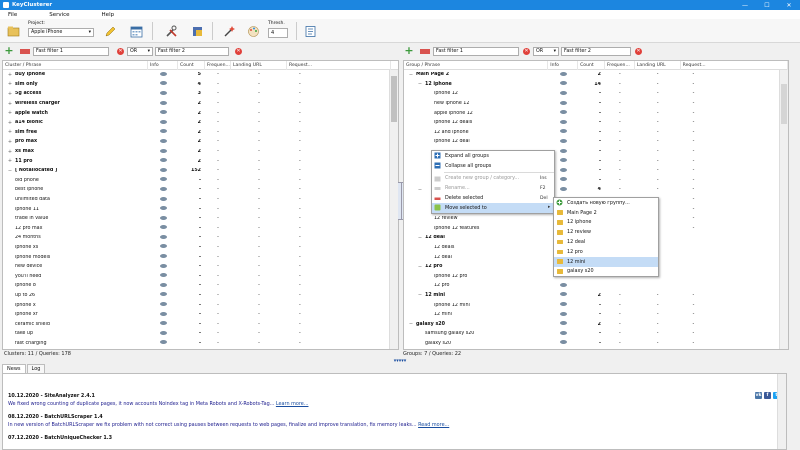 Image resolution: width=800 pixels, height=450 pixels. What do you see at coordinates (638, 51) in the screenshot?
I see `clear-filter-2-icon: ✕` at bounding box center [638, 51].